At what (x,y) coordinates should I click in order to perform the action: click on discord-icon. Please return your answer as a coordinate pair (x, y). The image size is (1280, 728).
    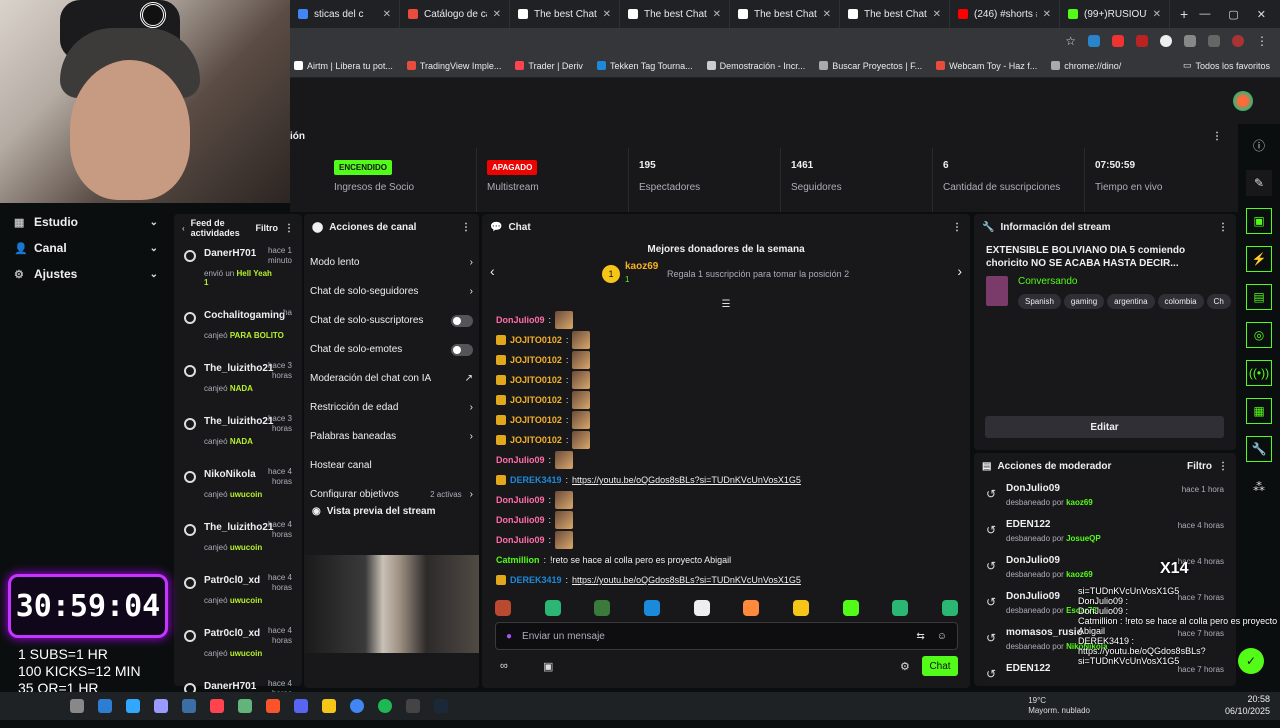
    Looking at the image, I should click on (301, 706).